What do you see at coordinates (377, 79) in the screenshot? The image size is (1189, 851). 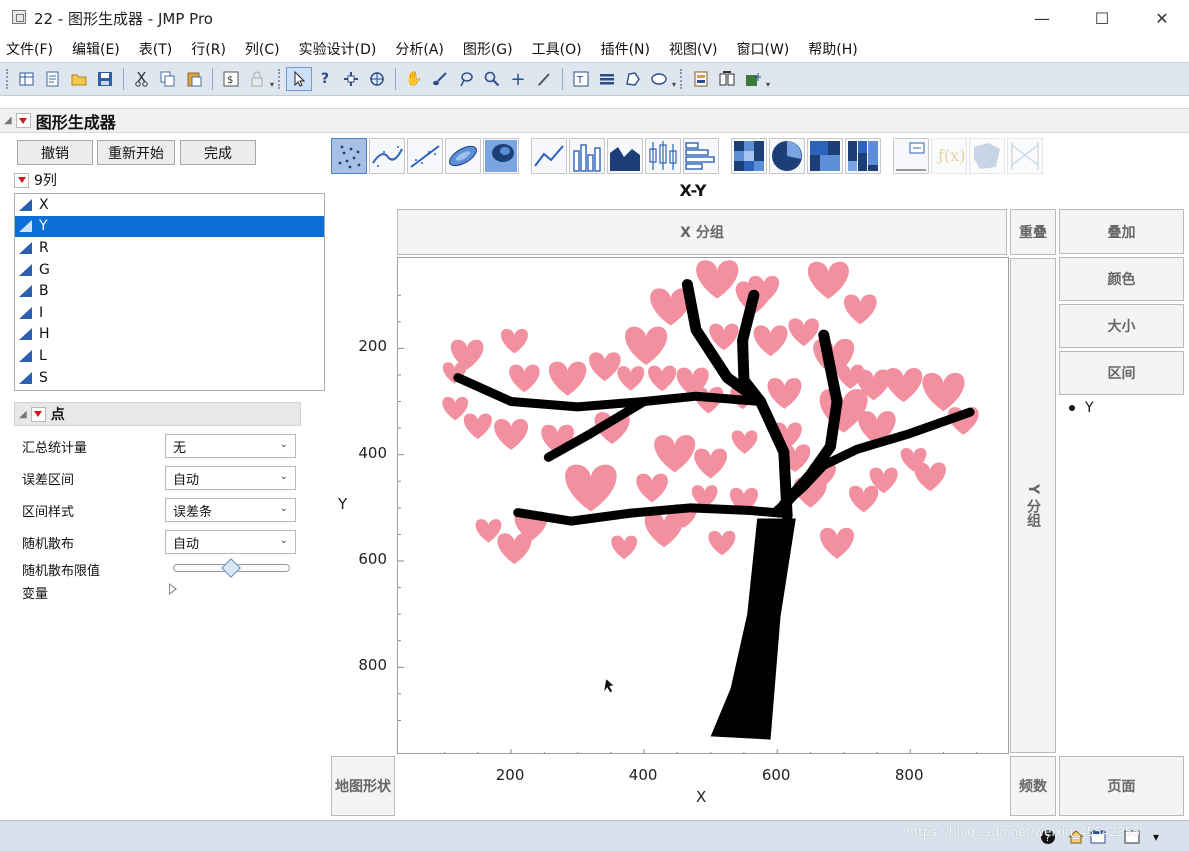 I see `crosshair-icon` at bounding box center [377, 79].